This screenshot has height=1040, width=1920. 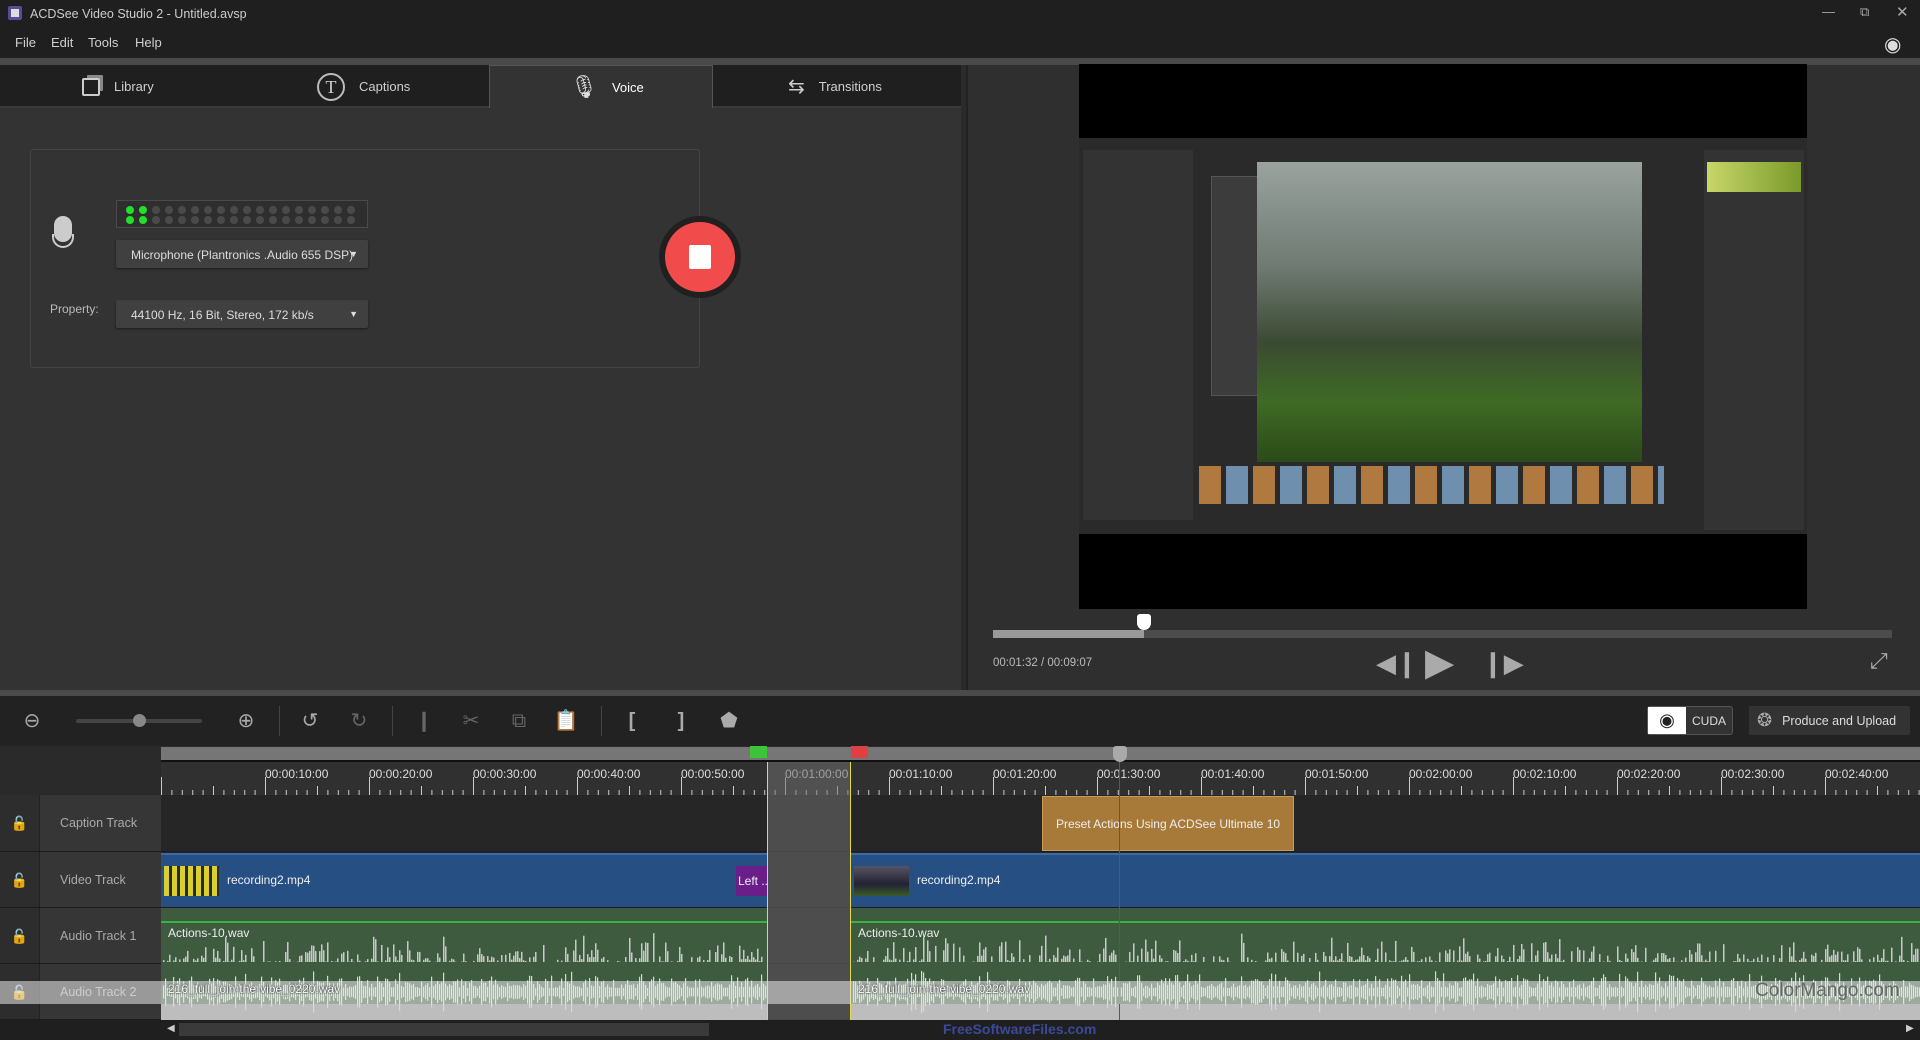 What do you see at coordinates (1442, 634) in the screenshot?
I see `playback-scrubber` at bounding box center [1442, 634].